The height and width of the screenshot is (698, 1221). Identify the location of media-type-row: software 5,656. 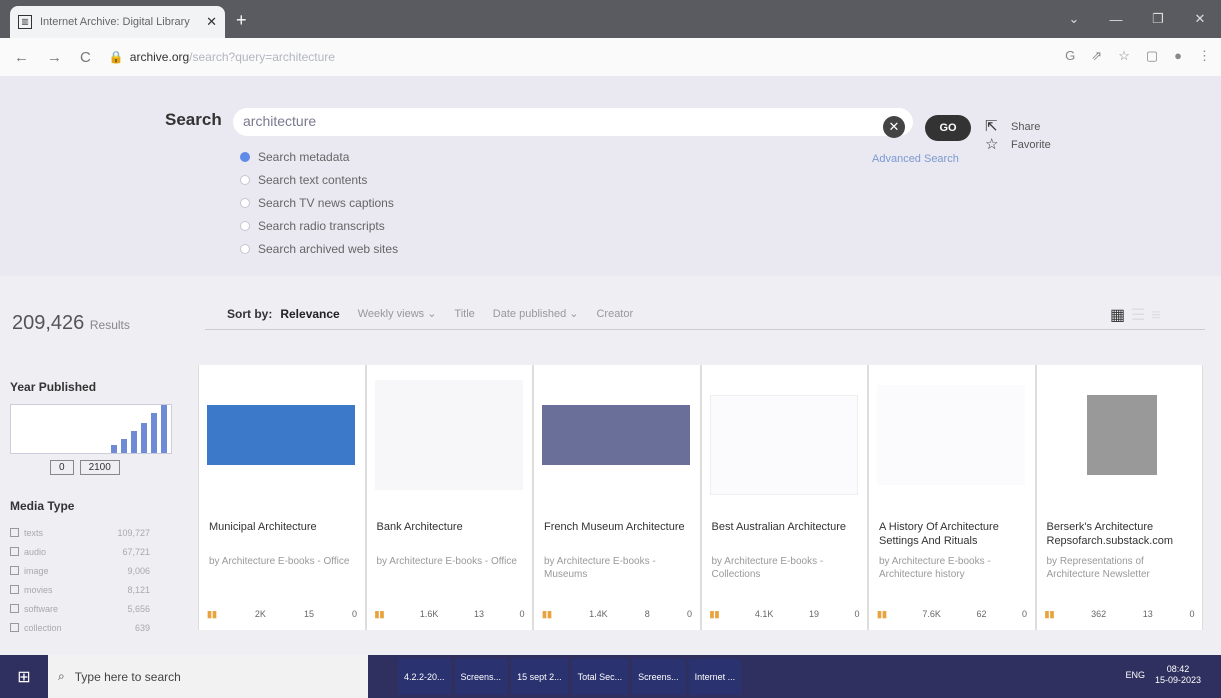
(80, 608).